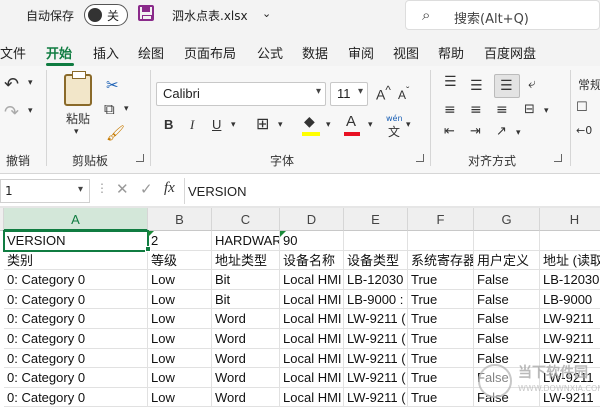 The height and width of the screenshot is (408, 600). I want to click on cell-c9: Word, so click(246, 397).